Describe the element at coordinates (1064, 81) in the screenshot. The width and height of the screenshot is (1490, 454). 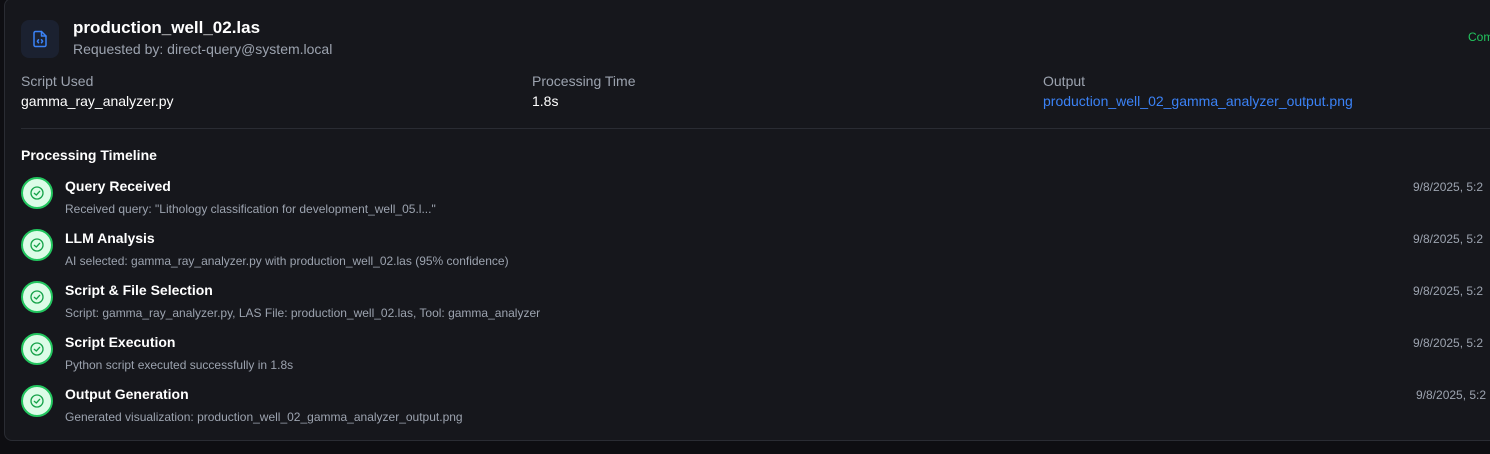
I see `output-label: Output` at that location.